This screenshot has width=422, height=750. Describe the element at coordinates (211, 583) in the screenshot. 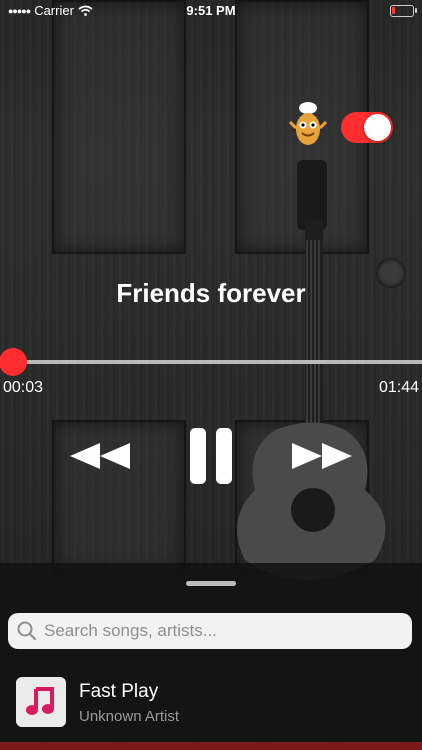

I see `sheet-drag-handle` at that location.